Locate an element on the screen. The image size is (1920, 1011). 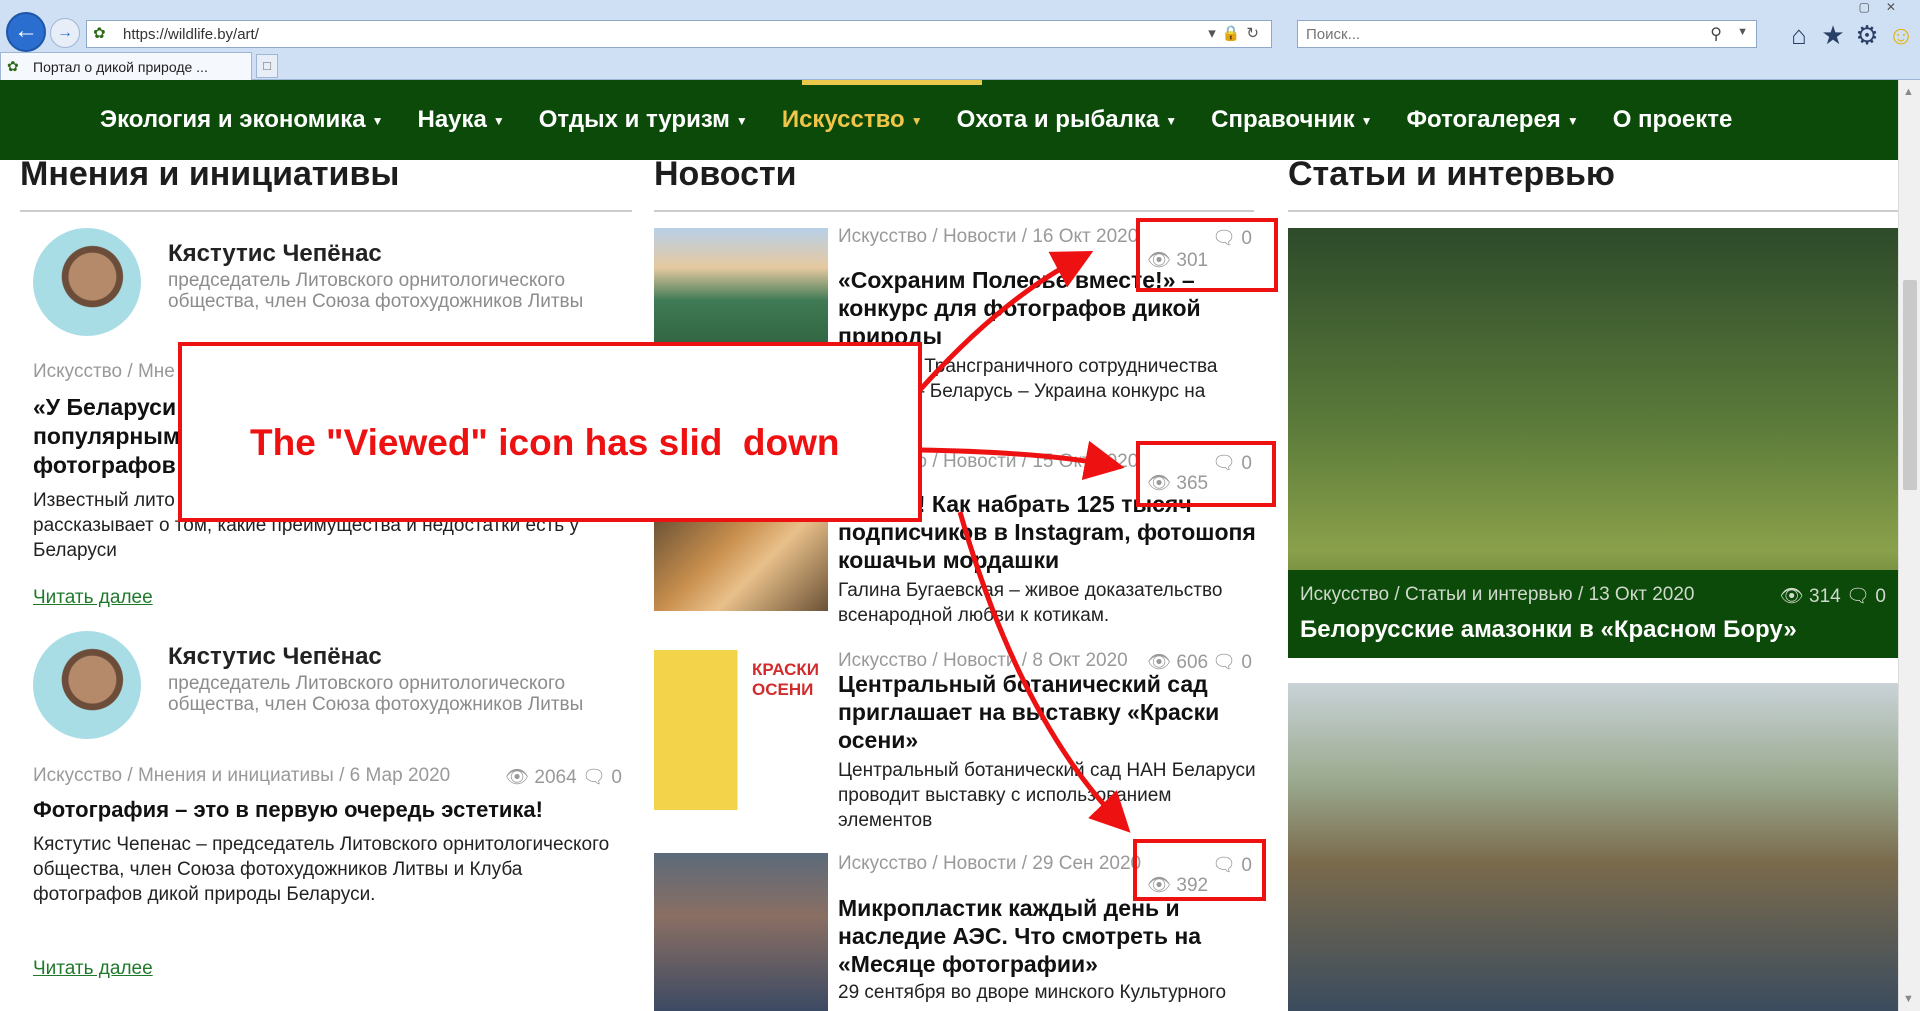
toolbar-icons: ⌂ ★ ⚙ ☺ is located at coordinates (1850, 35).